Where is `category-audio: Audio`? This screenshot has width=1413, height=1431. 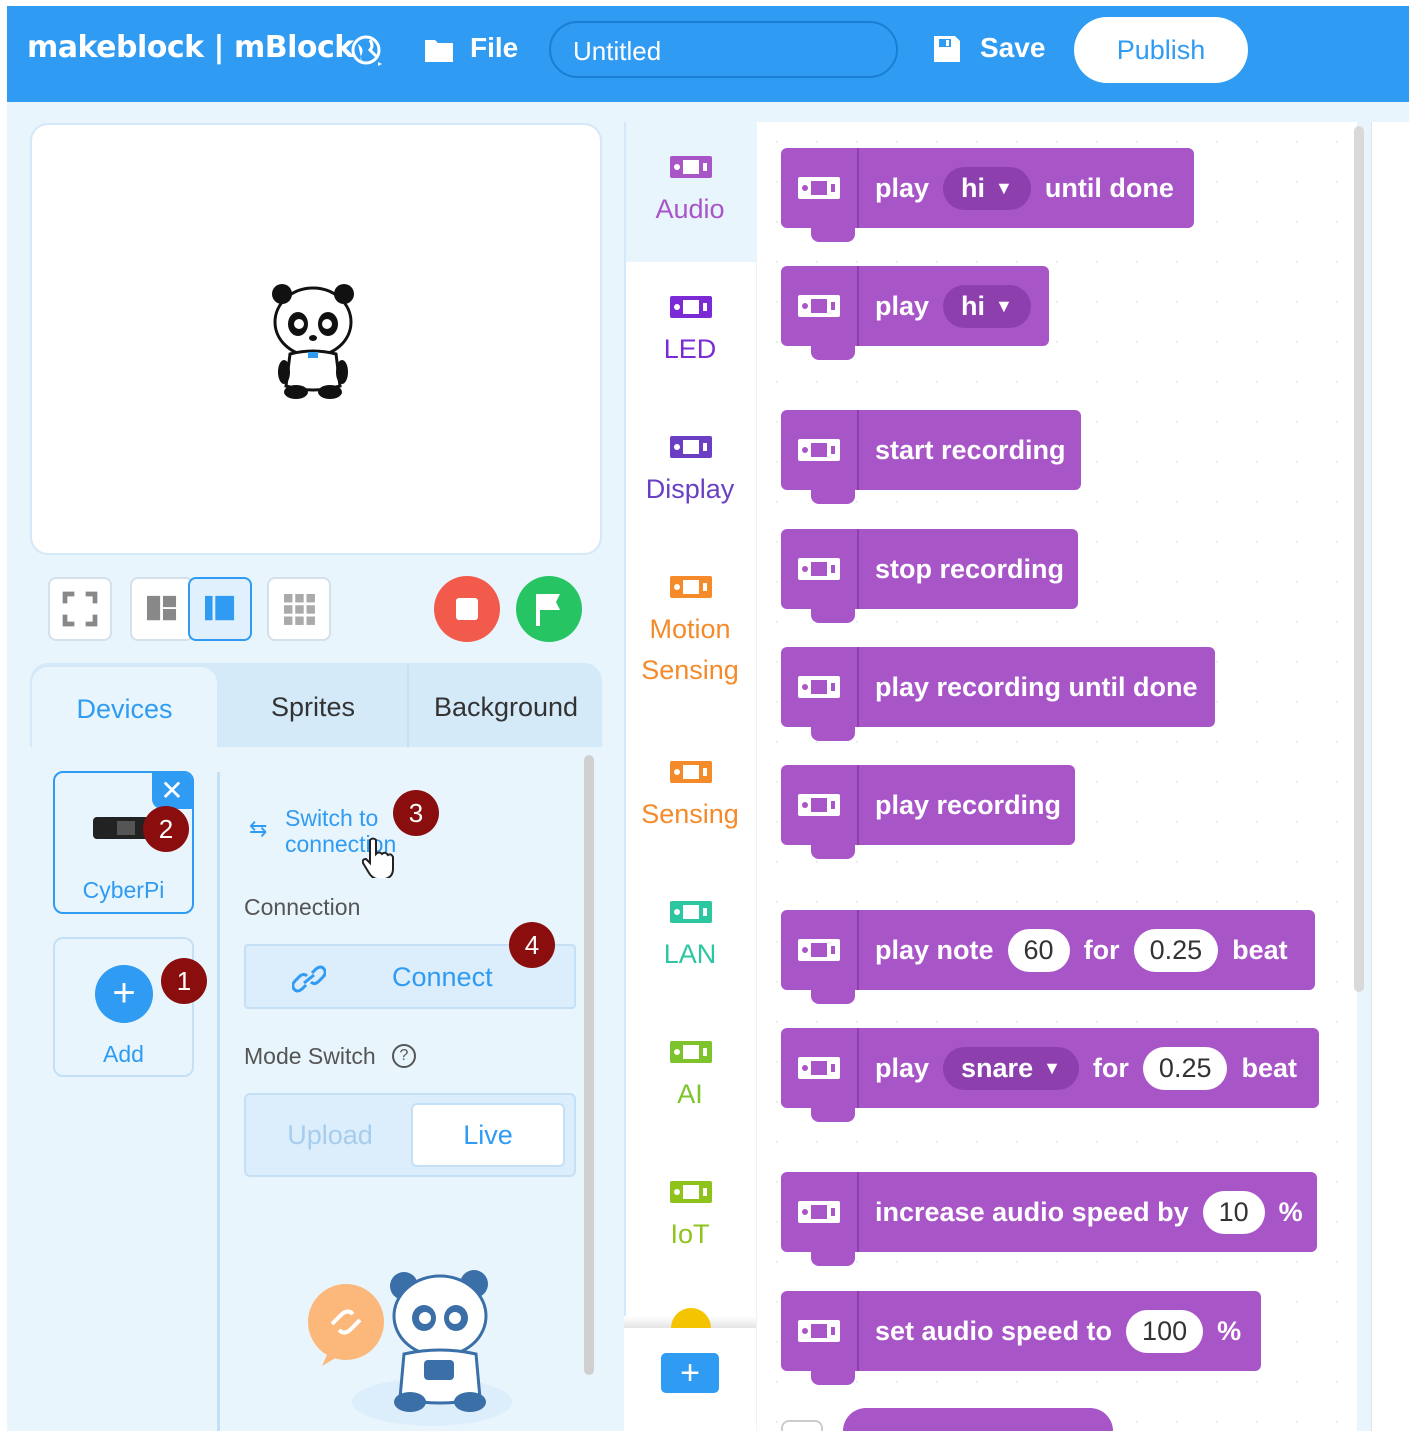 category-audio: Audio is located at coordinates (690, 209).